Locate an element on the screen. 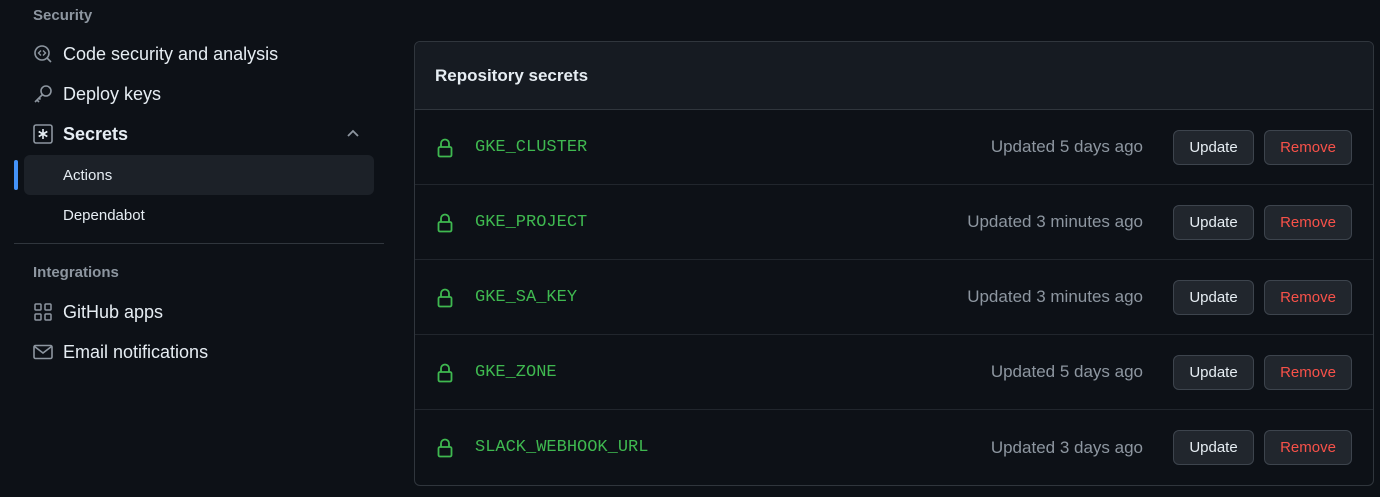 The height and width of the screenshot is (497, 1380). secret-updated: Updated 3 days ago is located at coordinates (1066, 447).